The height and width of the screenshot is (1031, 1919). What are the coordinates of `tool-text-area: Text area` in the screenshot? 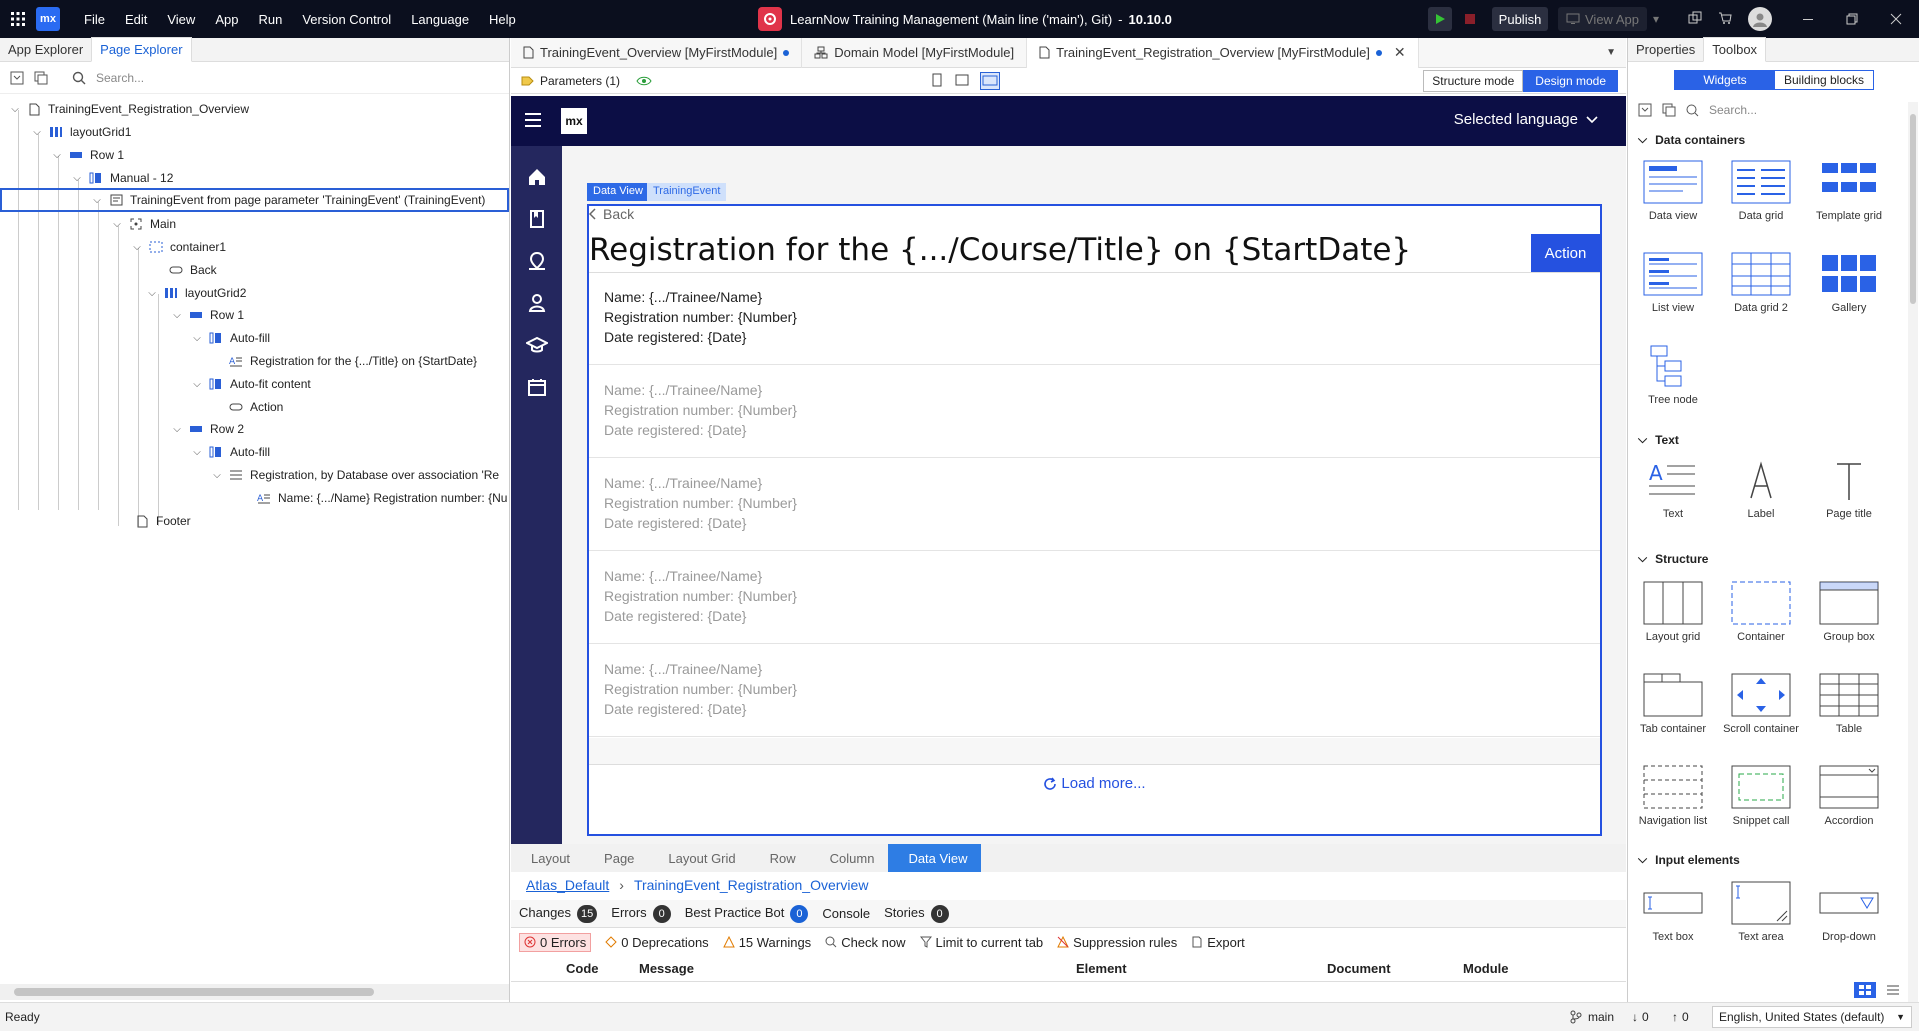 It's located at (1761, 912).